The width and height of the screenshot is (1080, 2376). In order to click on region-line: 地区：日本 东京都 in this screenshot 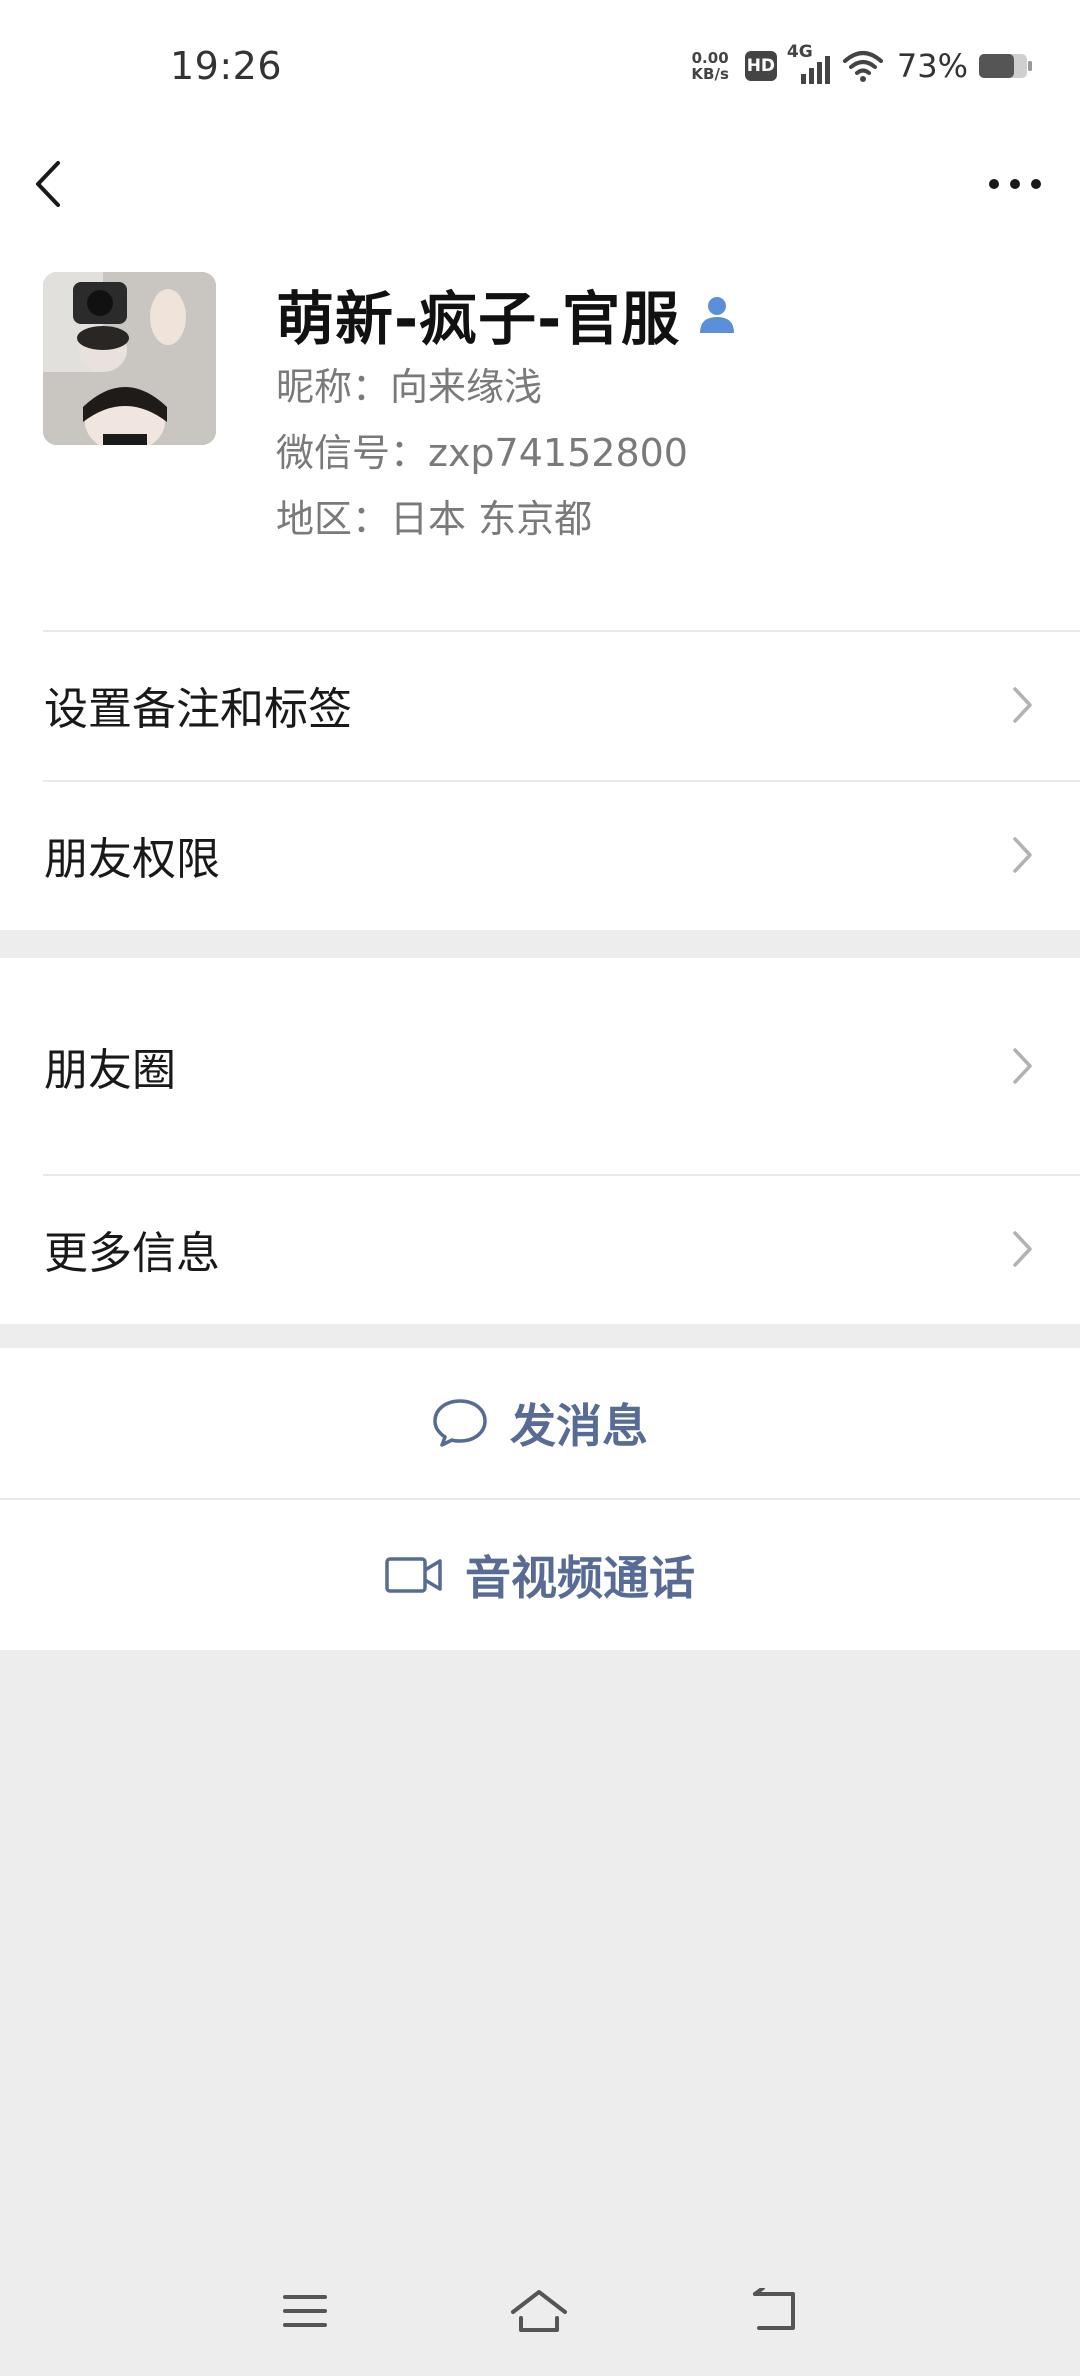, I will do `click(434, 519)`.